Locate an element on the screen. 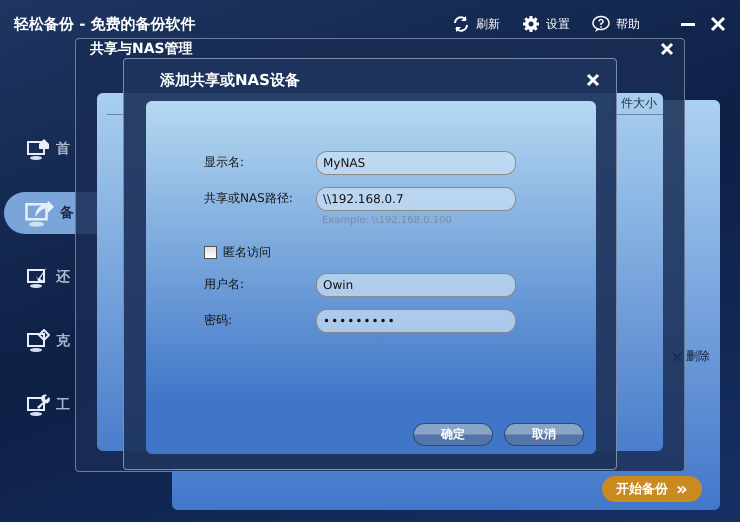 The image size is (740, 522). sidebar-label: 还 is located at coordinates (63, 277).